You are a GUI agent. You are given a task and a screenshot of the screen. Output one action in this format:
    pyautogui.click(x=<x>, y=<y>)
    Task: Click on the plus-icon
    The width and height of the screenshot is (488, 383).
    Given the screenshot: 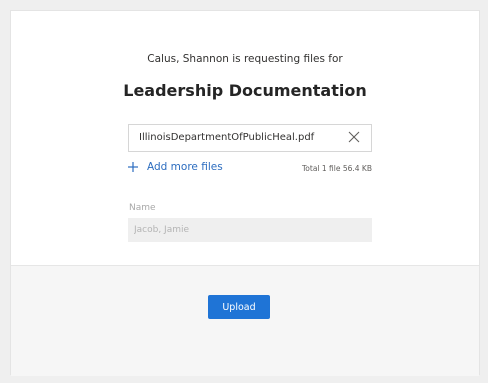 What is the action you would take?
    pyautogui.click(x=133, y=167)
    